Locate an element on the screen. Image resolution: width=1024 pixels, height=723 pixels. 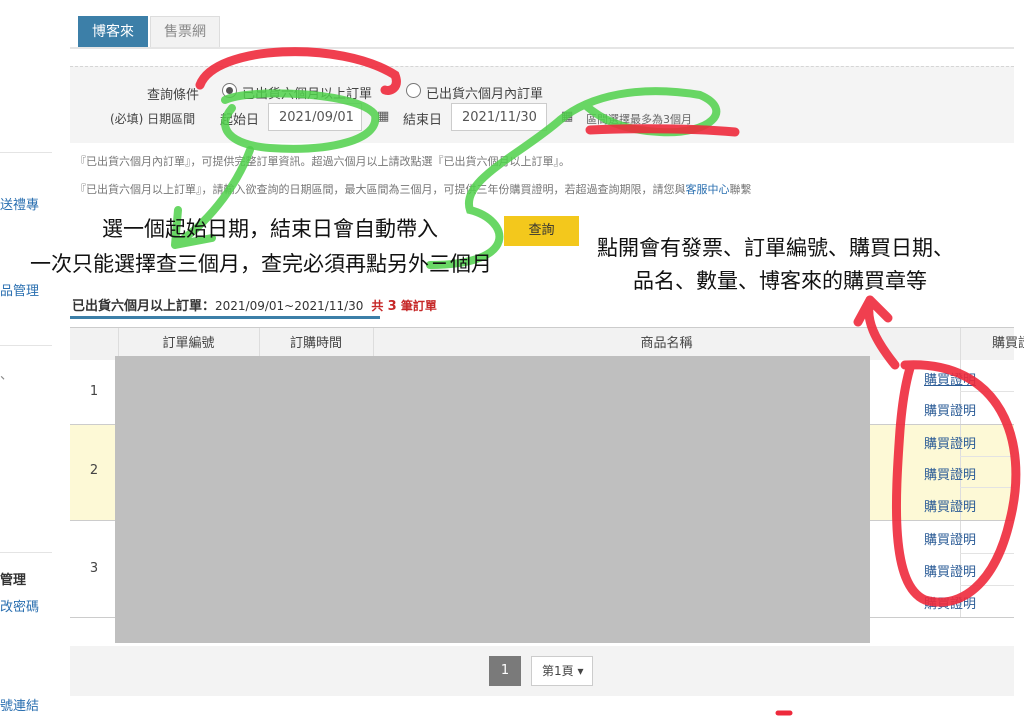
annotation-start-date: 選一個起始日期，結束日會自動帶入 is located at coordinates (270, 229).